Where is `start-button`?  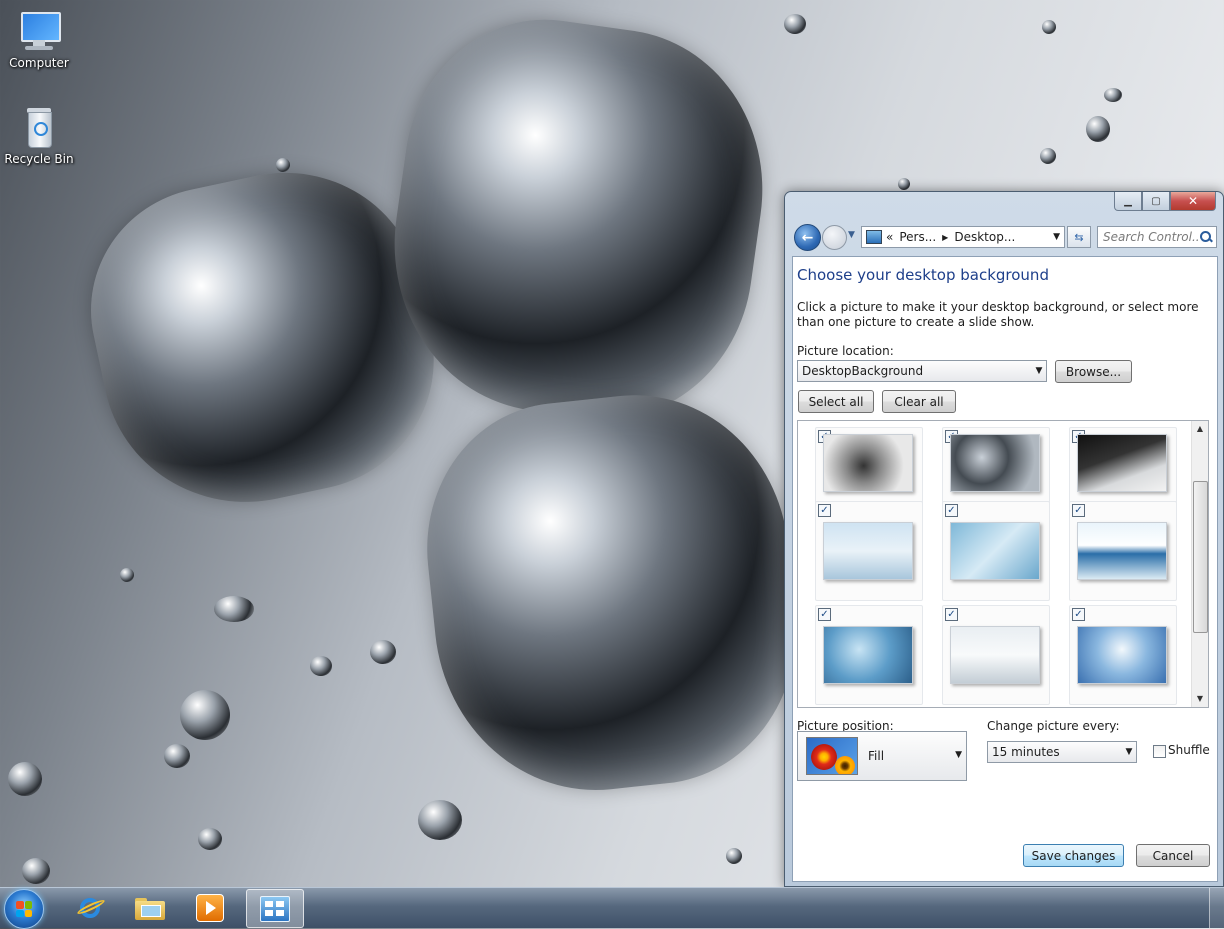
start-button is located at coordinates (24, 909).